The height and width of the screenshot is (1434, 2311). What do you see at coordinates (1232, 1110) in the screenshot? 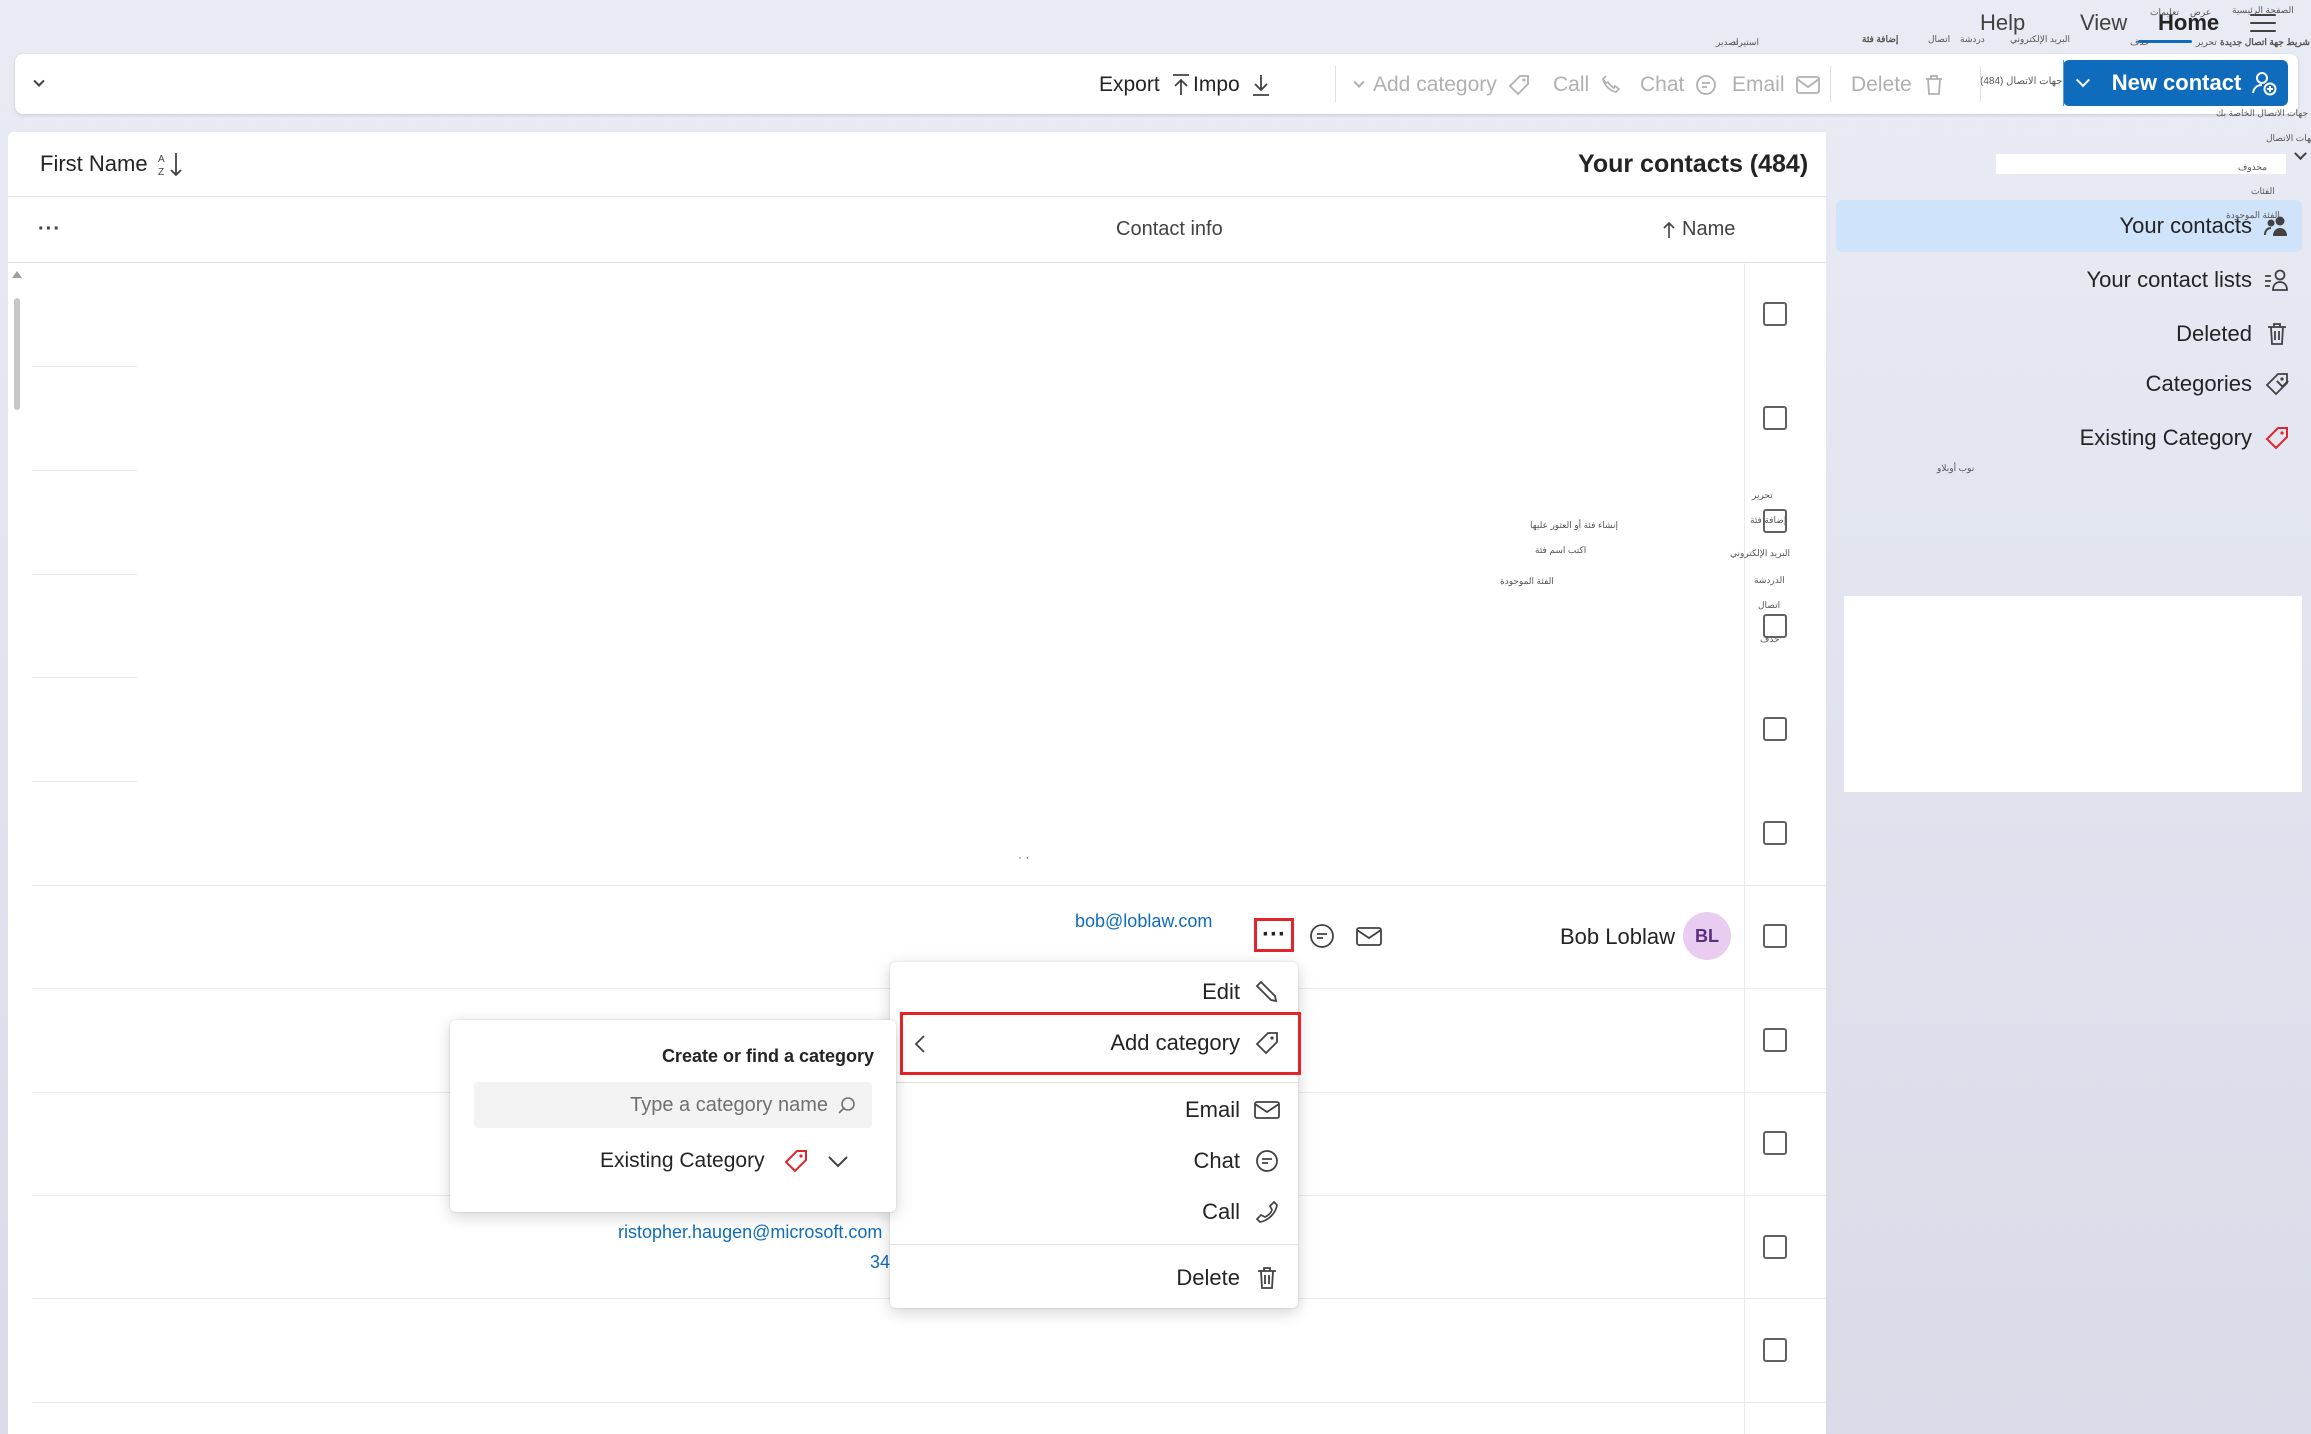
I see `menu-item-email: Email` at bounding box center [1232, 1110].